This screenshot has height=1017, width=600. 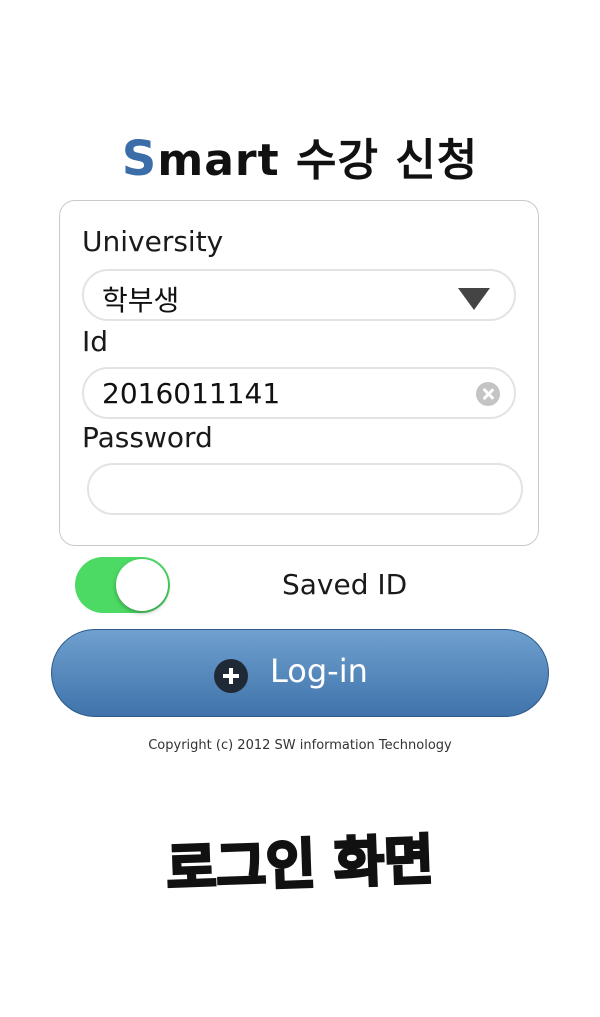 I want to click on saved-id-toggle, so click(x=122, y=585).